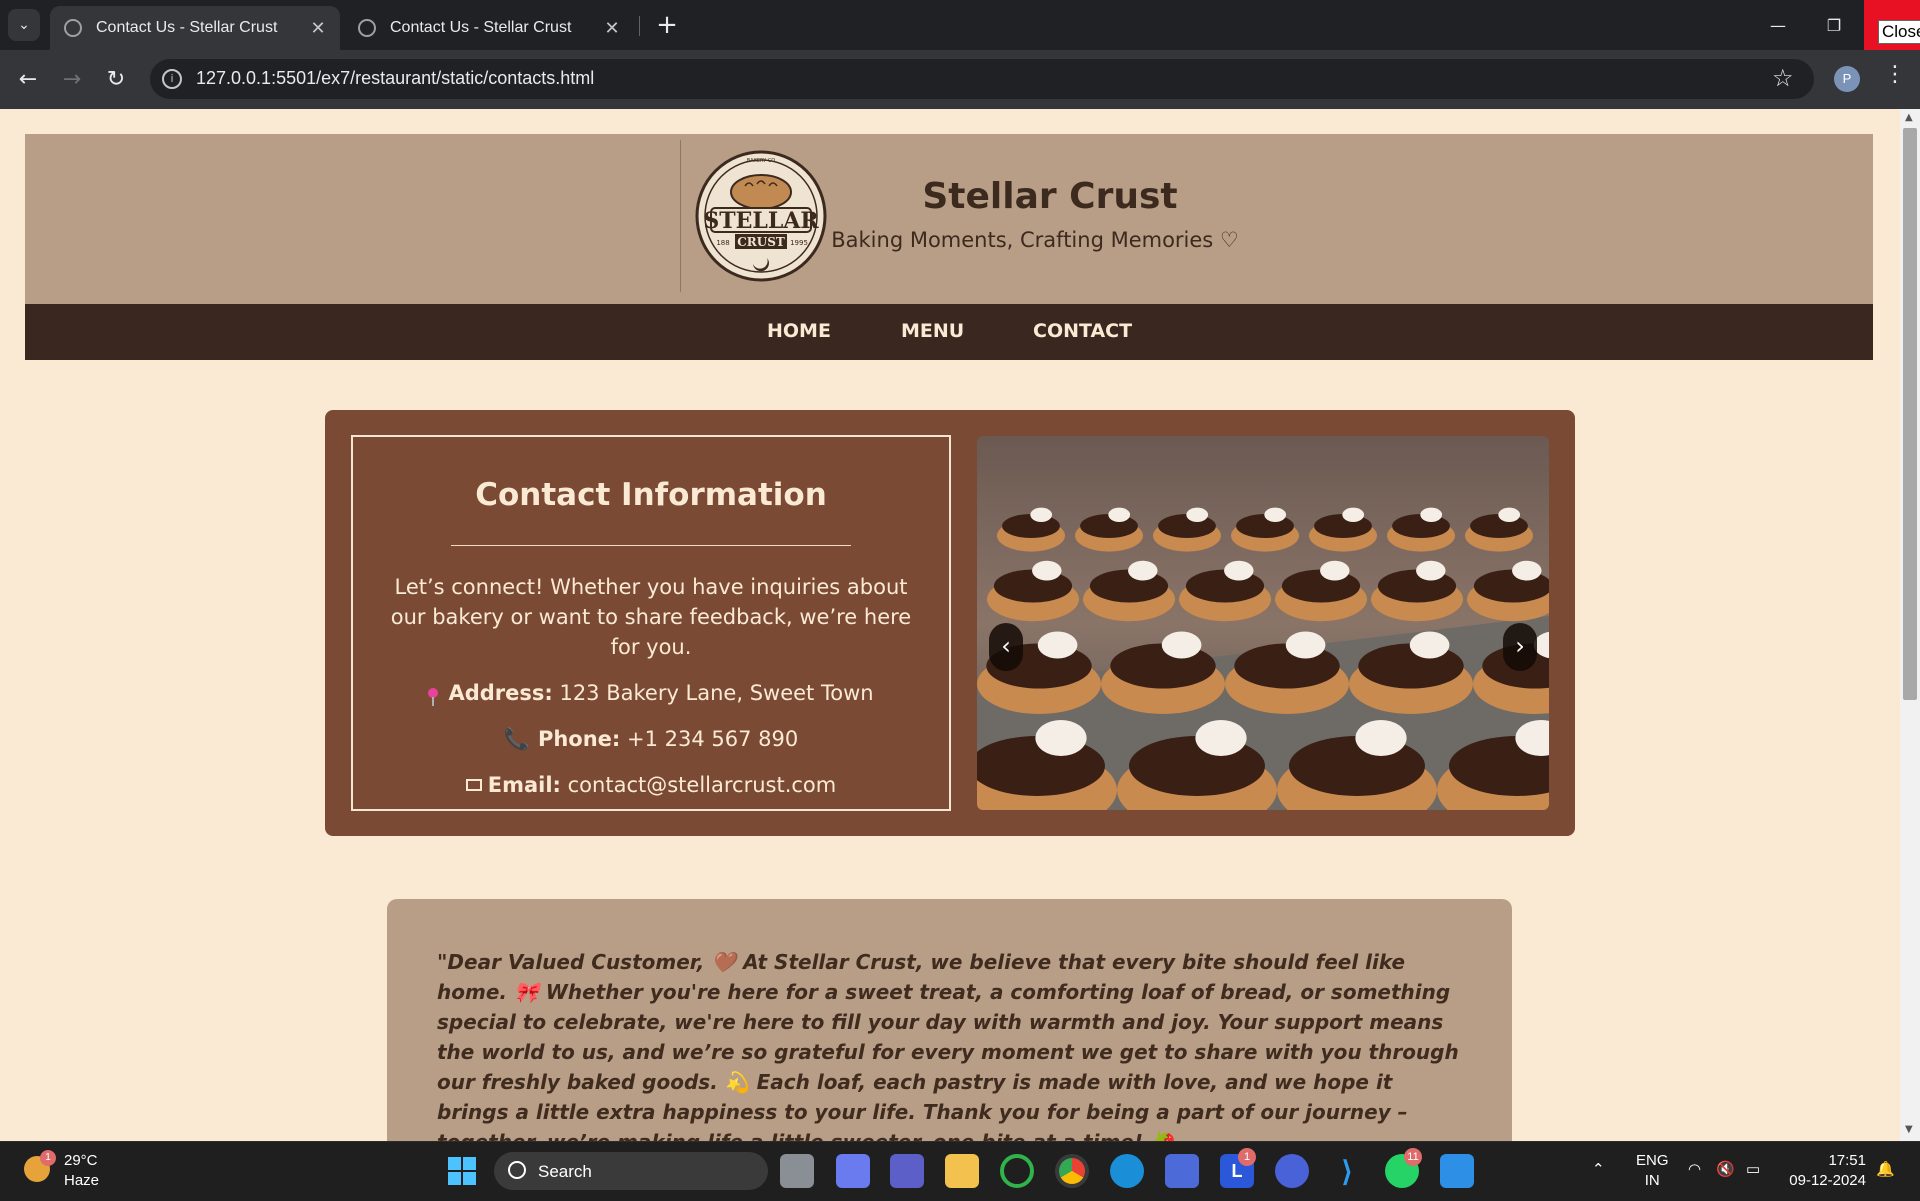 This screenshot has height=1201, width=1920. What do you see at coordinates (1652, 1180) in the screenshot?
I see `lang-line2: IN` at bounding box center [1652, 1180].